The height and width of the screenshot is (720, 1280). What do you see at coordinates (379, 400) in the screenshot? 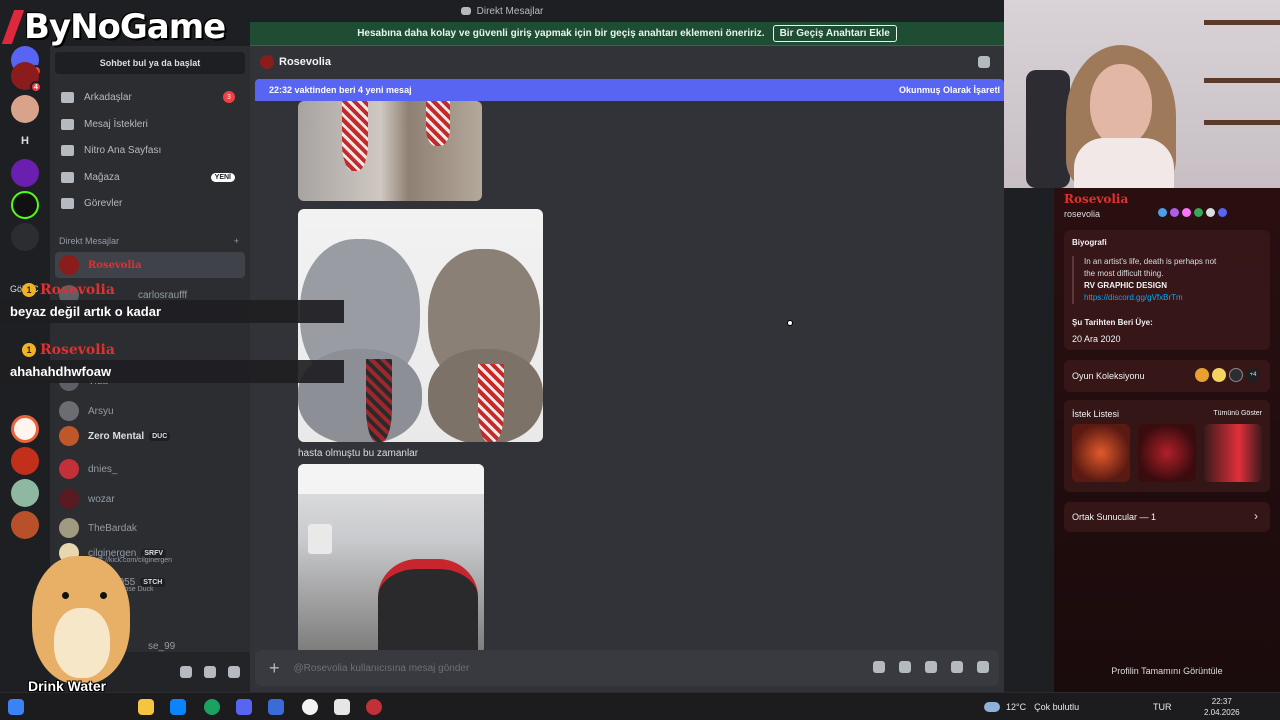
I see `tie-shape` at bounding box center [379, 400].